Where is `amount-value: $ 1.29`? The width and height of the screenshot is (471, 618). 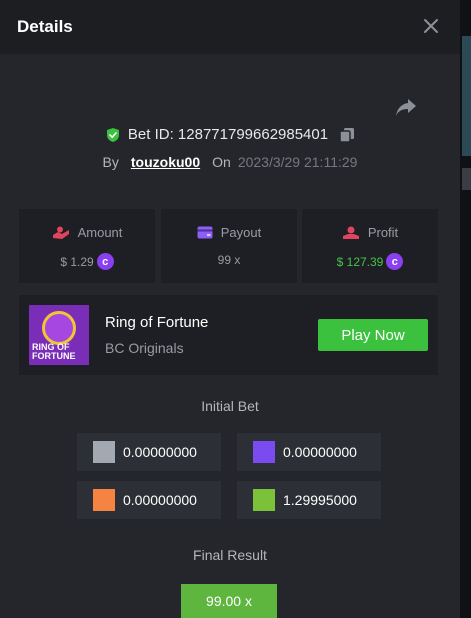
amount-value: $ 1.29 is located at coordinates (77, 261).